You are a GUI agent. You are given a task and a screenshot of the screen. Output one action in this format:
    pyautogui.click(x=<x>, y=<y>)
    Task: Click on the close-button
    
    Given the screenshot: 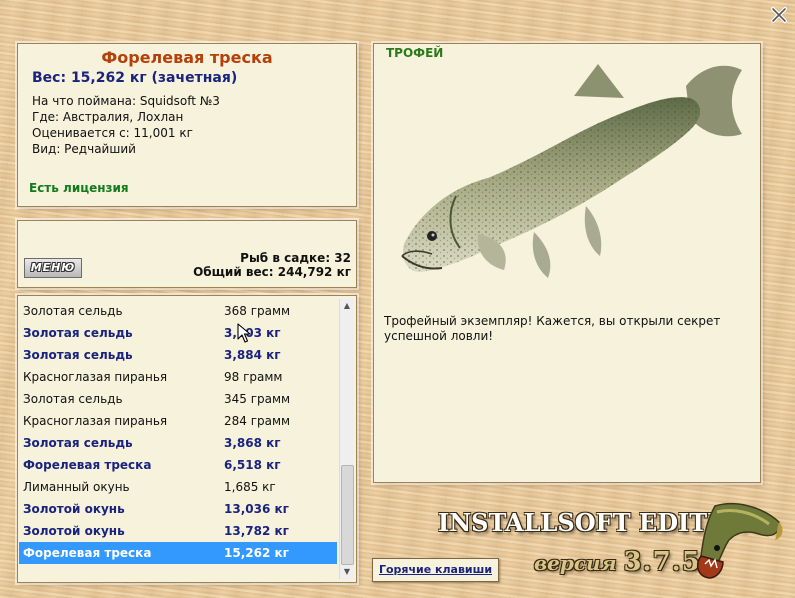 What is the action you would take?
    pyautogui.click(x=779, y=15)
    